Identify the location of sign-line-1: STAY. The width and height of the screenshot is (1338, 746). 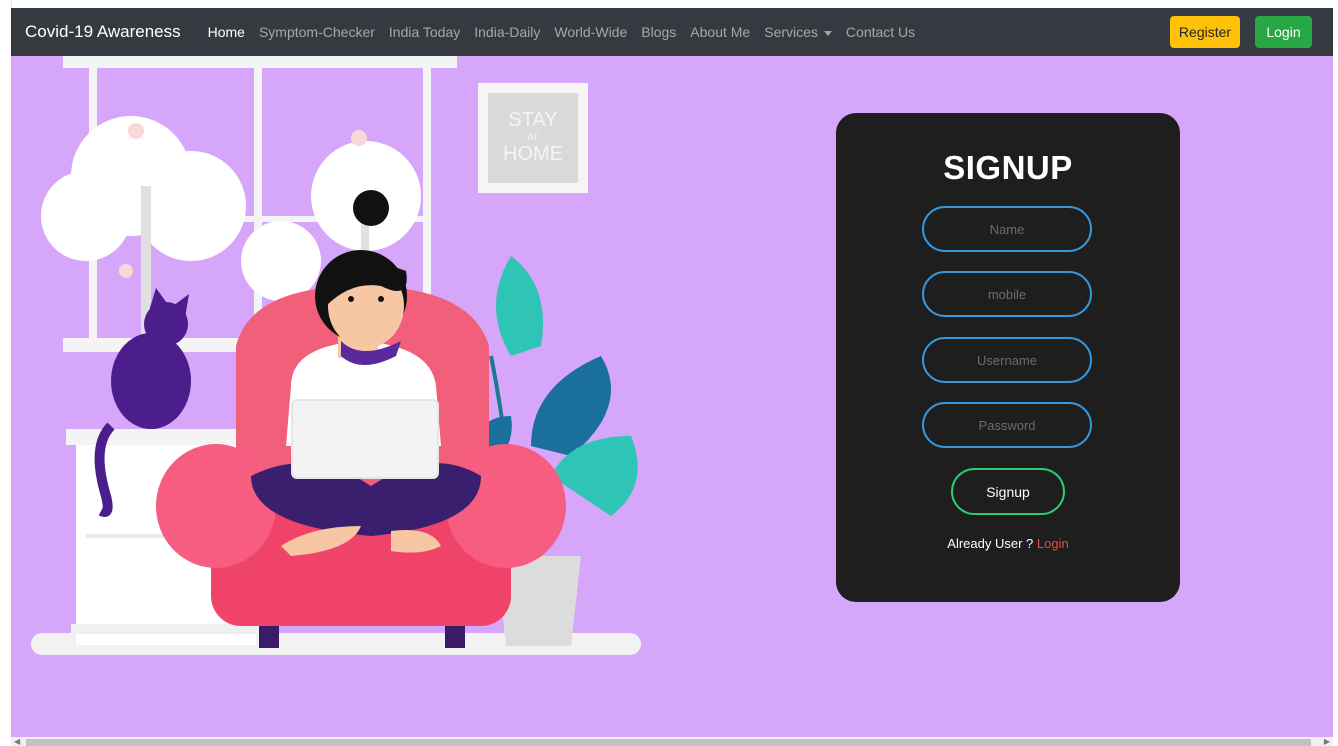
(532, 120).